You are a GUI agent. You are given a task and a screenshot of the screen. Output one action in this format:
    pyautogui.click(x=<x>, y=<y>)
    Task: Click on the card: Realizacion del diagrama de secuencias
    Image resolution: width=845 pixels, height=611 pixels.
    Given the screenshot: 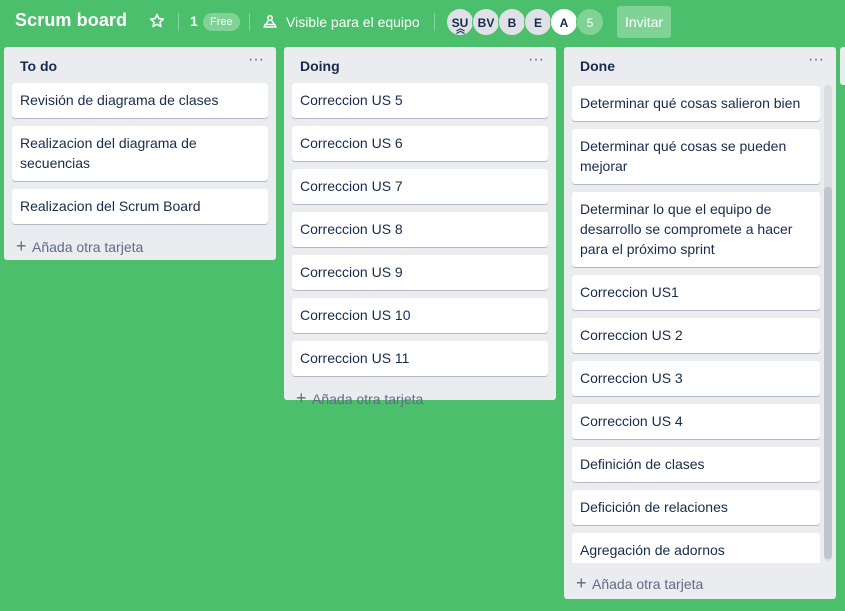 What is the action you would take?
    pyautogui.click(x=140, y=153)
    